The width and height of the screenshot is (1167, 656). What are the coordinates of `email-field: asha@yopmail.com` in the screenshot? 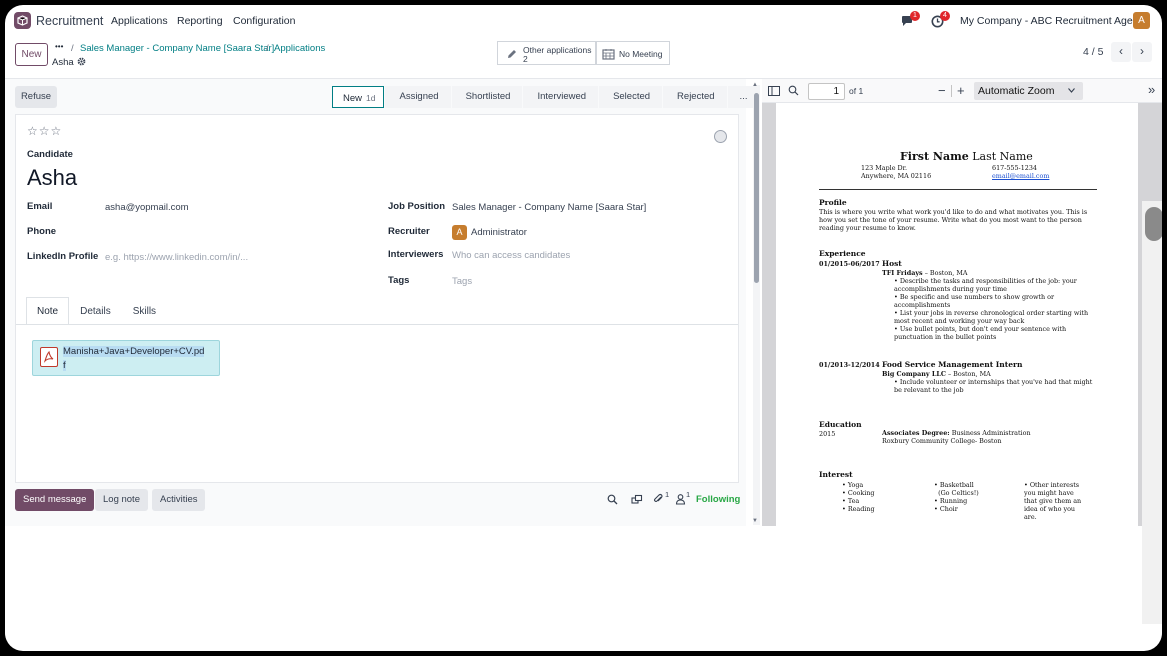 It's located at (147, 207).